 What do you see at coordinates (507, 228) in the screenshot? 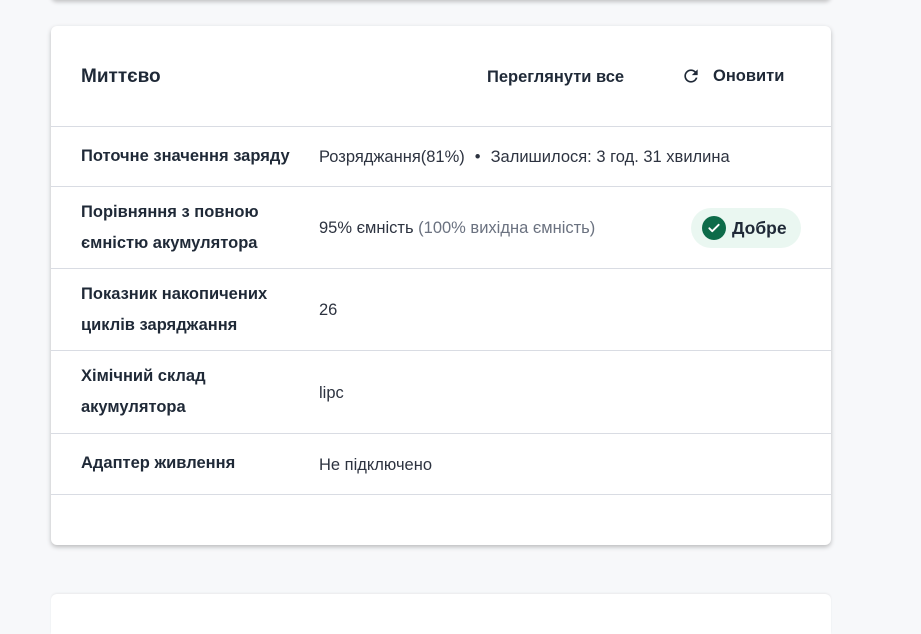
I see `capacity-detail: (100% вихідна ємність)` at bounding box center [507, 228].